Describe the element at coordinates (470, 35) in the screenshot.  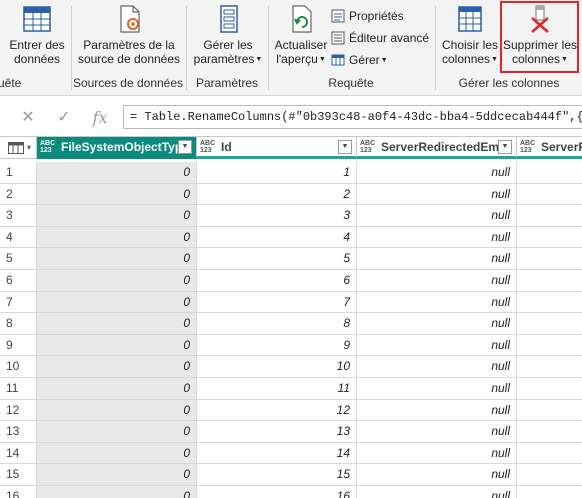
I see `choose-columns-button: Choisir les colonnes▼` at that location.